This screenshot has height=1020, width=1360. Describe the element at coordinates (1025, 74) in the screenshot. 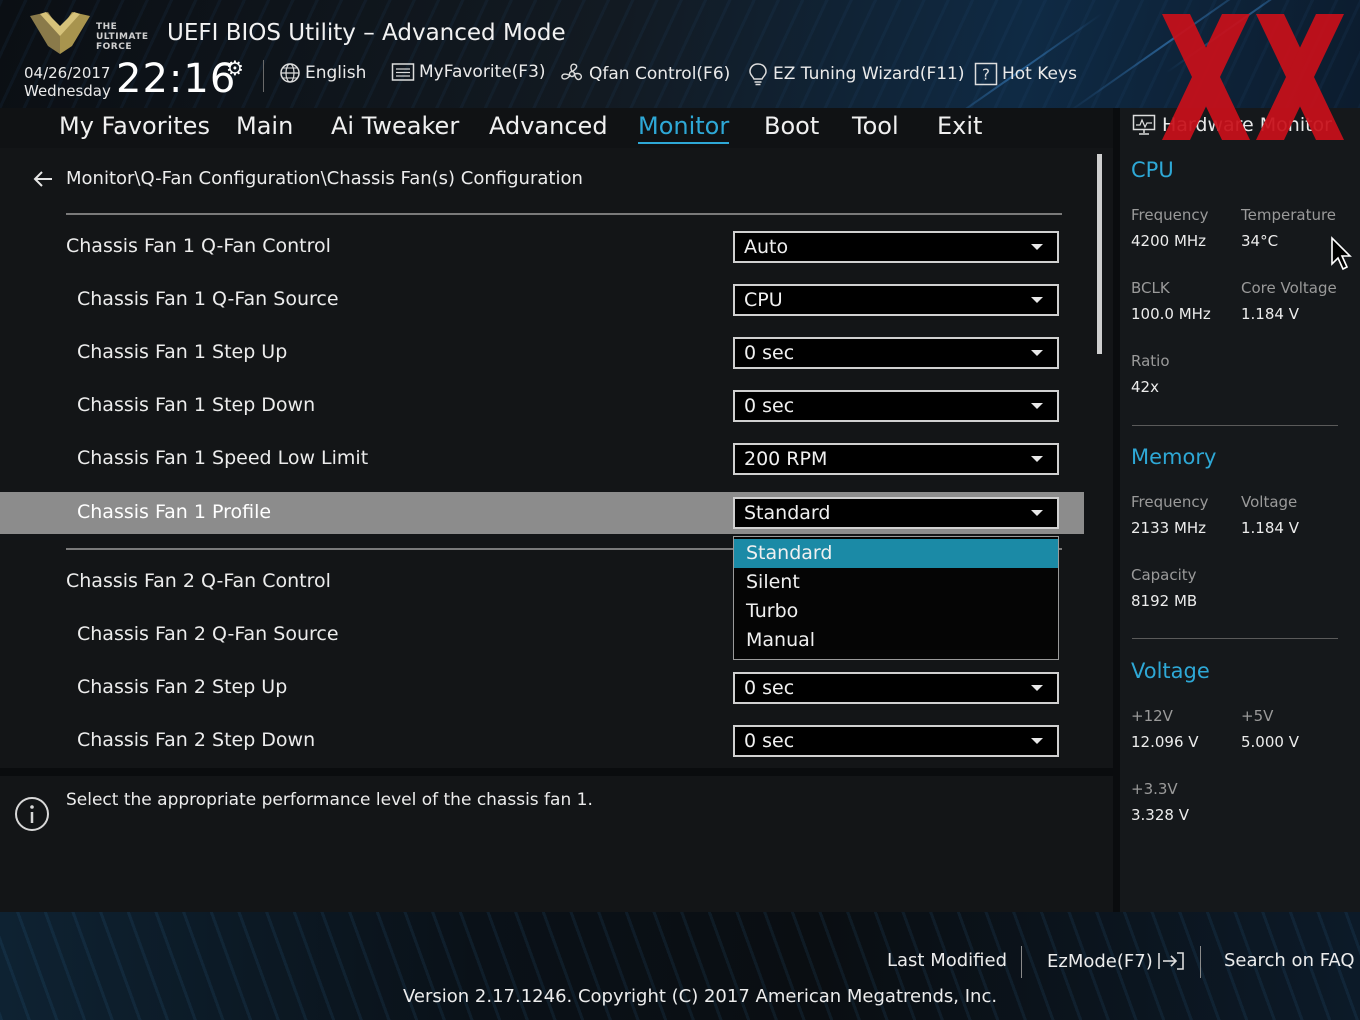

I see `hot-keys-button: ? Hot Keys` at that location.